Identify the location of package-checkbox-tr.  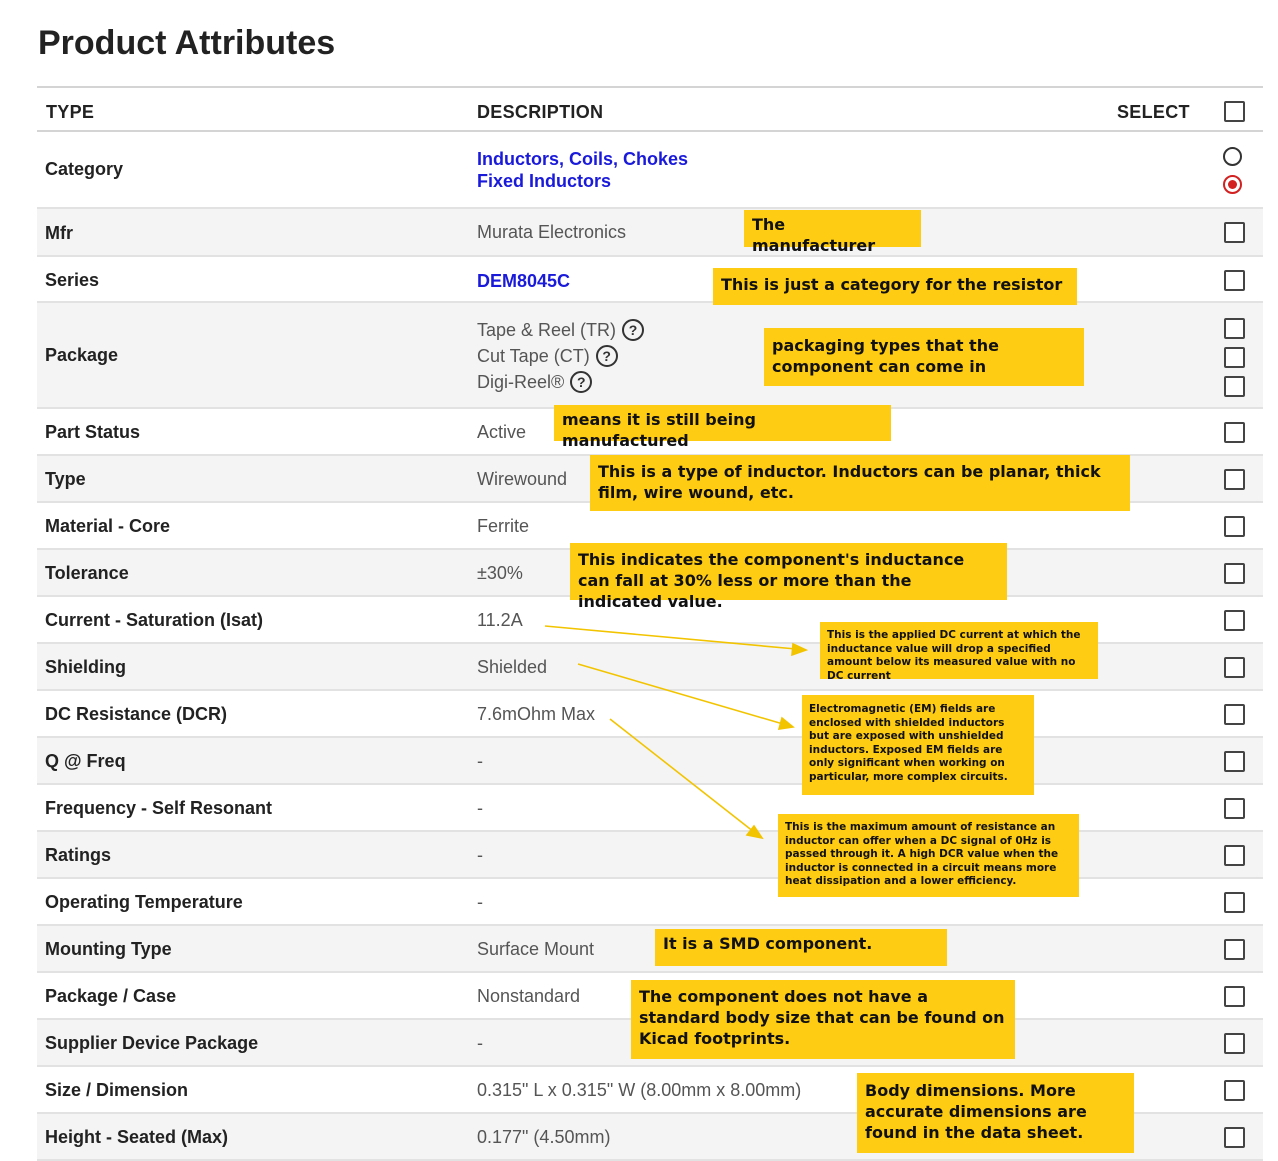
(1234, 328).